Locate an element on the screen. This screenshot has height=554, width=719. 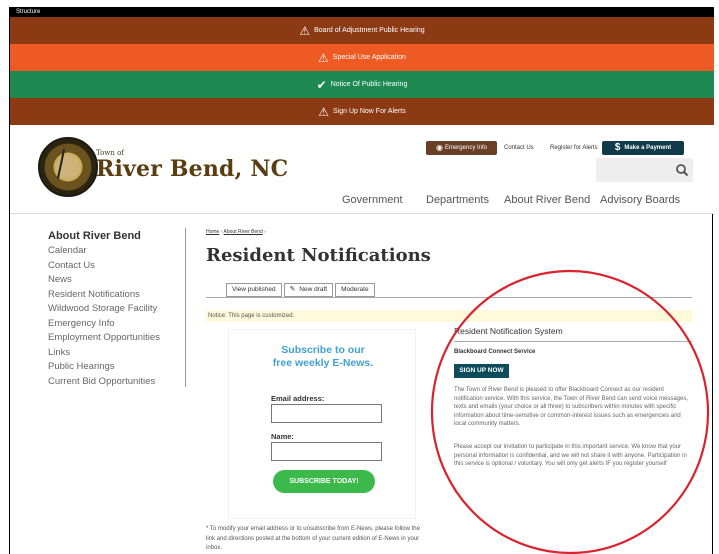
moderation-tabs: View published ✎ New draft Moderate is located at coordinates (300, 290).